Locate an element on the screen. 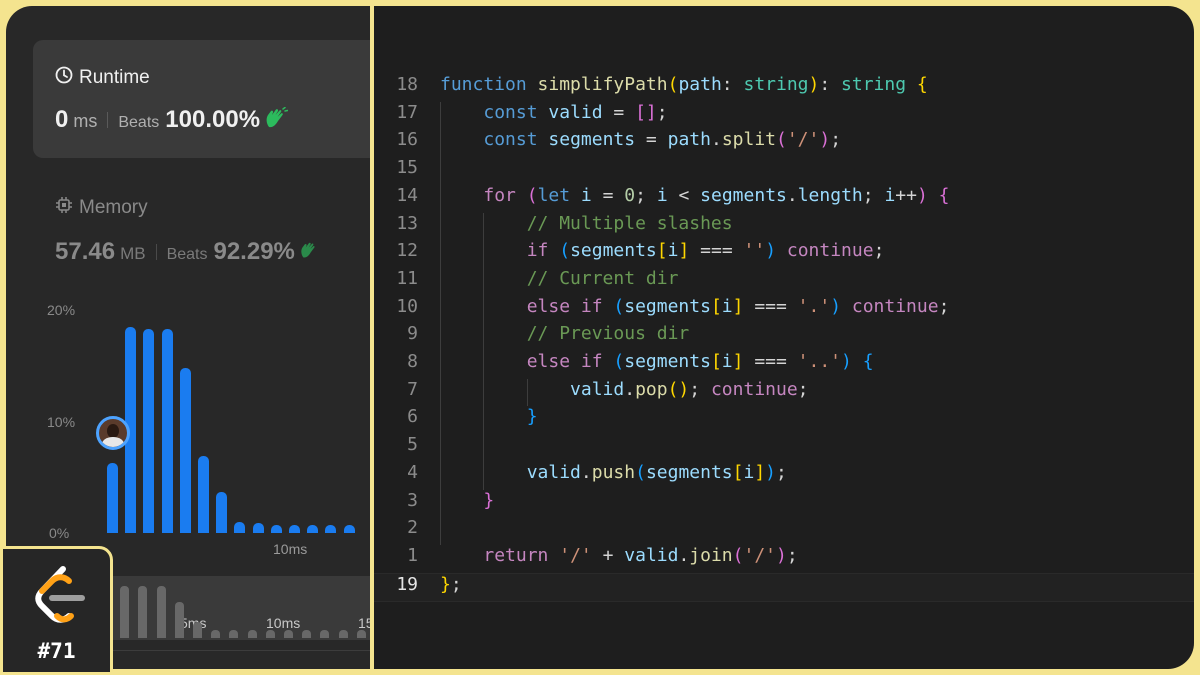 This screenshot has height=675, width=1200. clap-hands-icon is located at coordinates (309, 252).